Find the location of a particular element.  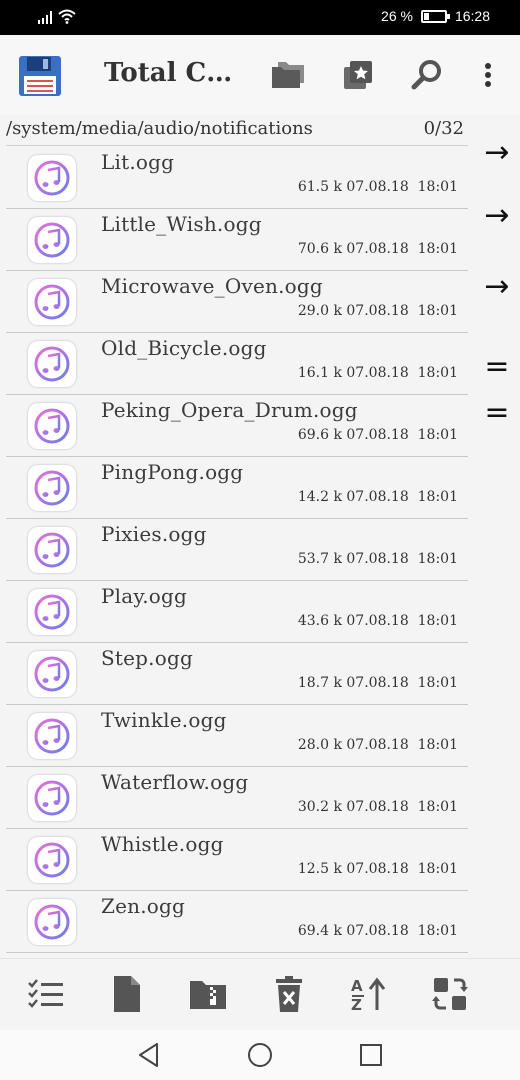

file-meta: 61.5 k 07.08.18 18:01 is located at coordinates (378, 187).